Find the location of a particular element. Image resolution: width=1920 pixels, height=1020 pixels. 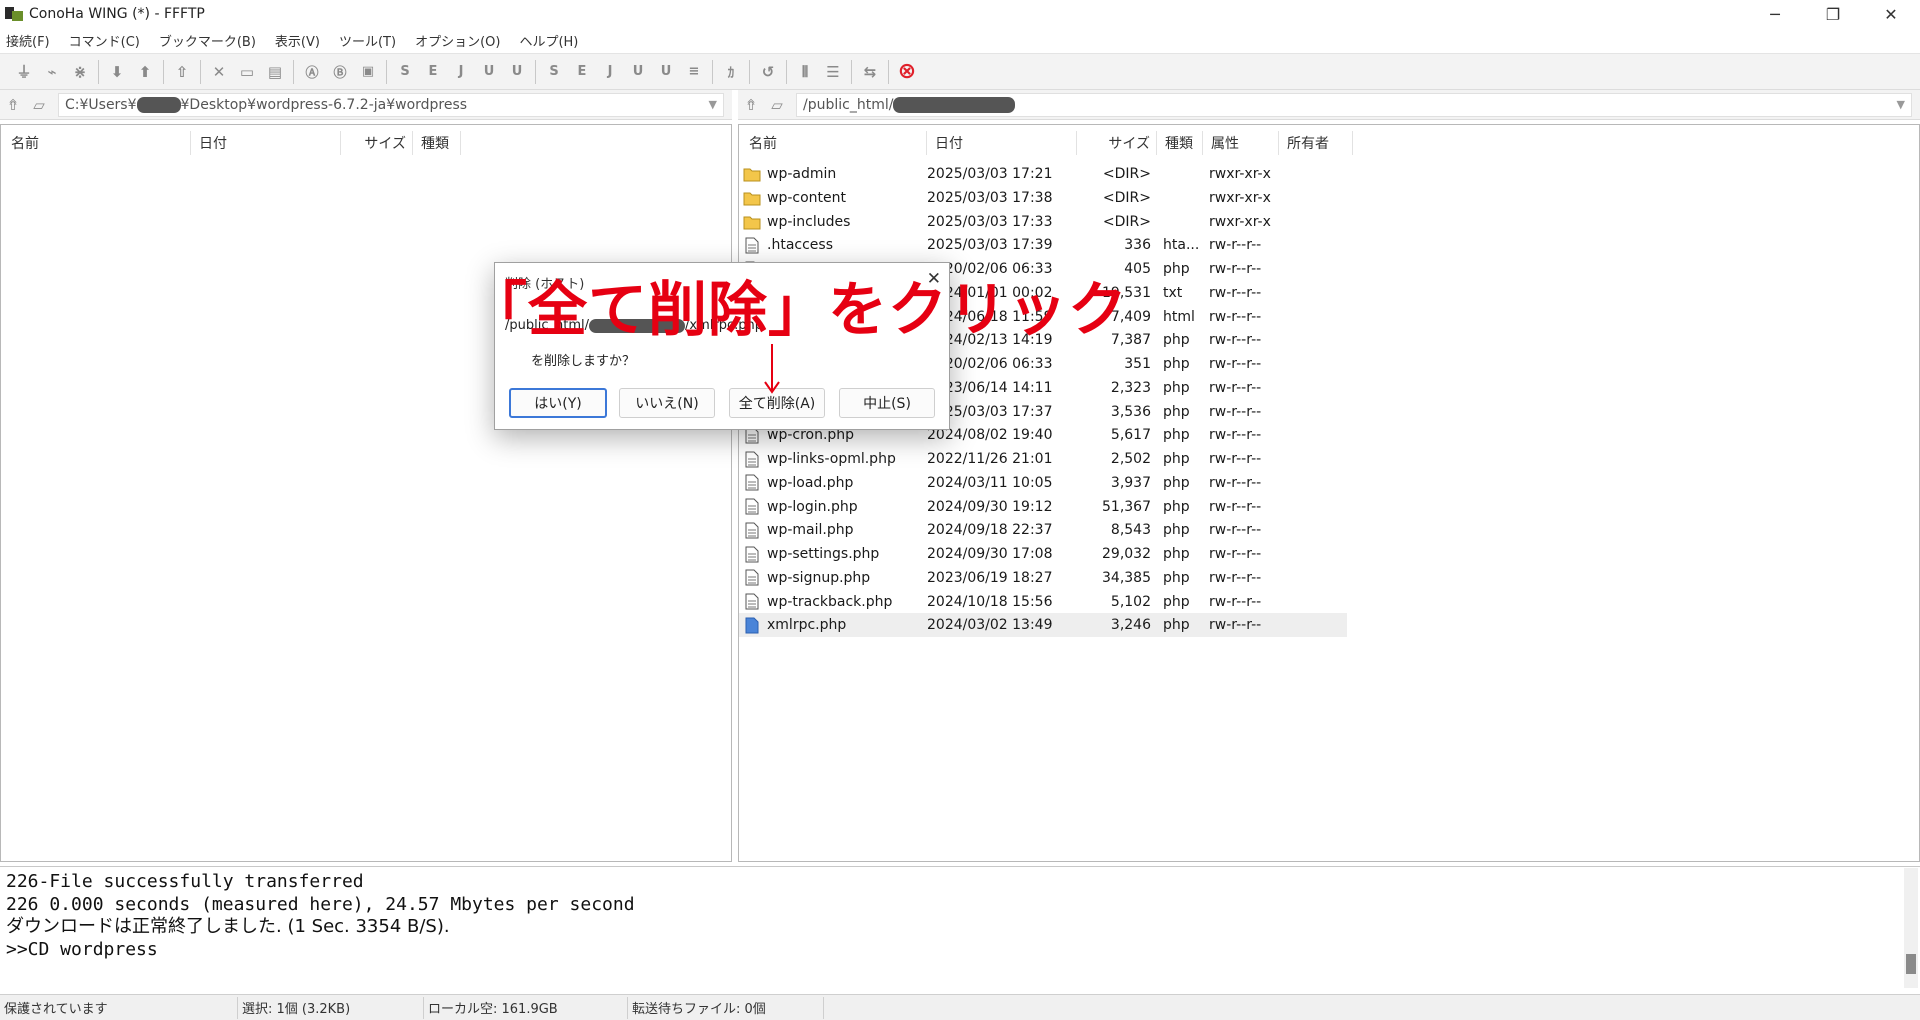

close-window-button: ✕ is located at coordinates (1891, 14).